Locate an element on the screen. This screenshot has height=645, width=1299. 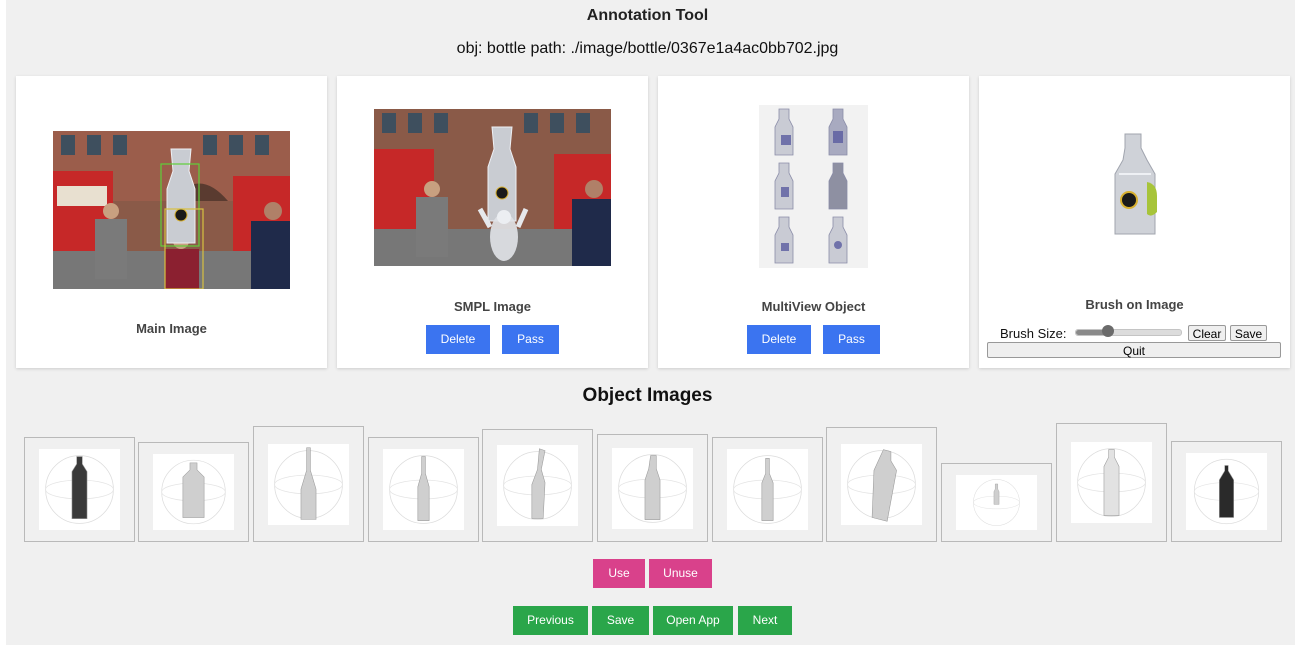
object-images-title: Object Images is located at coordinates (647, 395).